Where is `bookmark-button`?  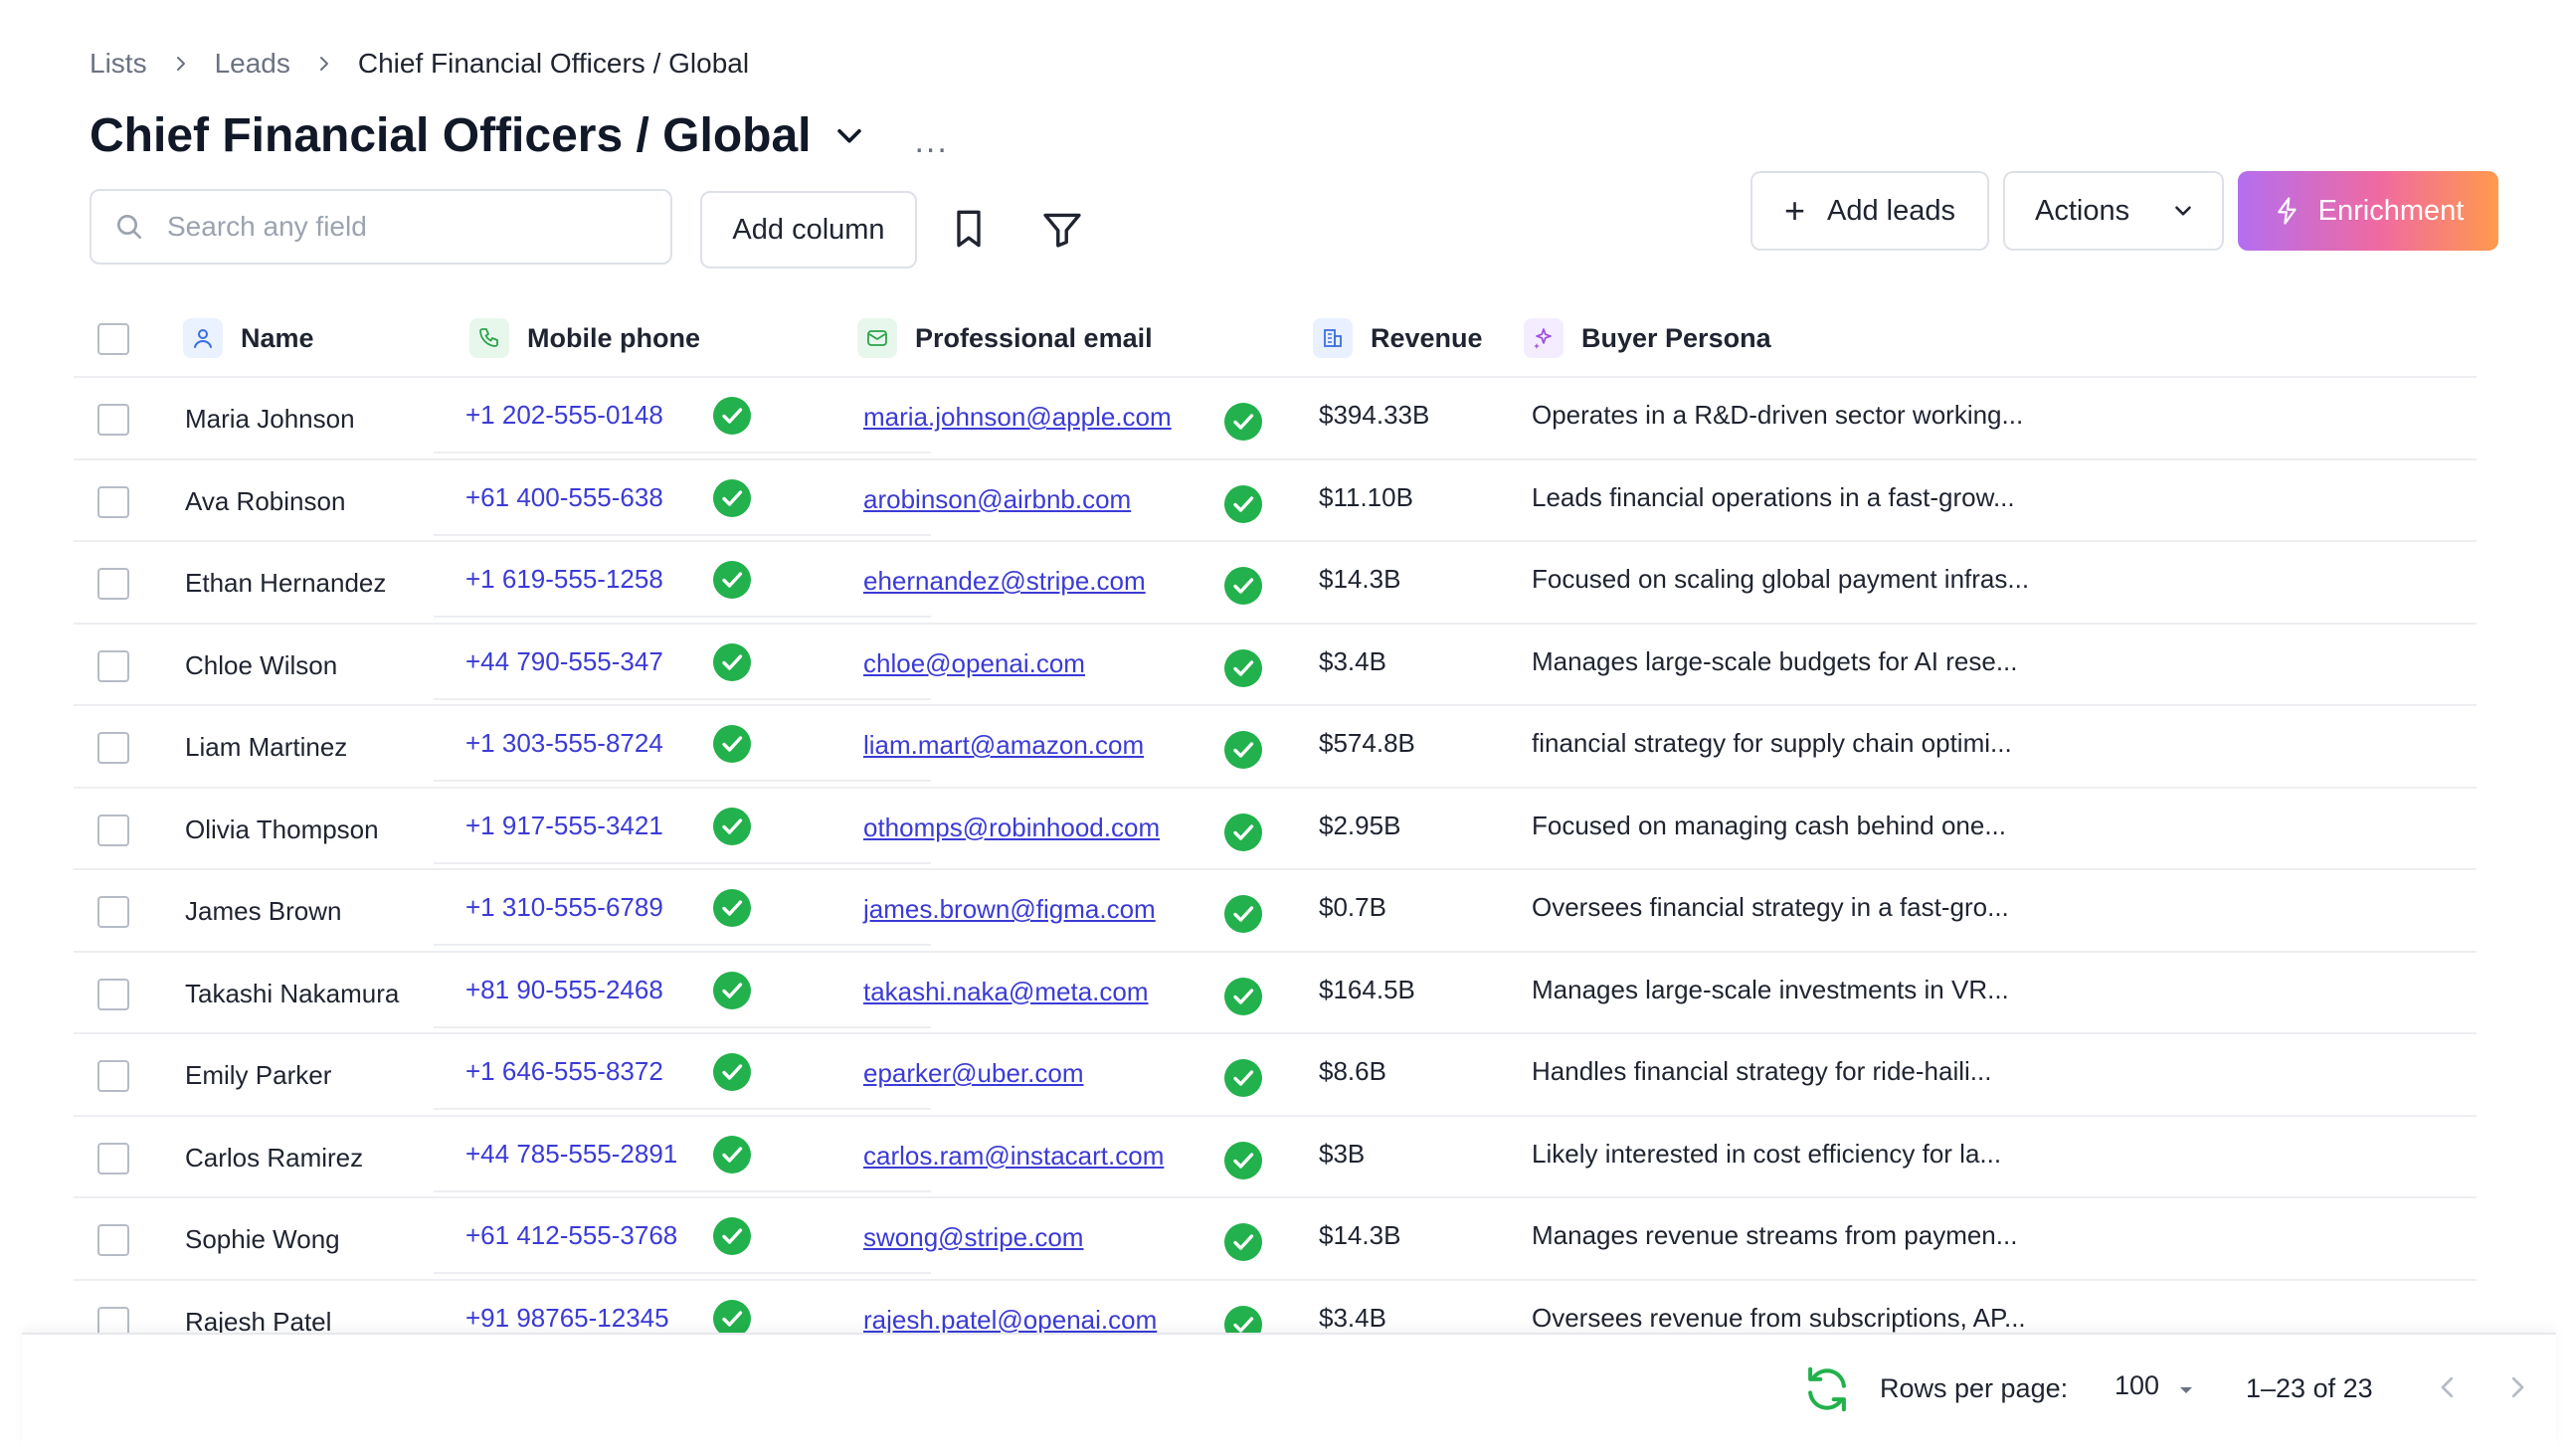
bookmark-button is located at coordinates (969, 229).